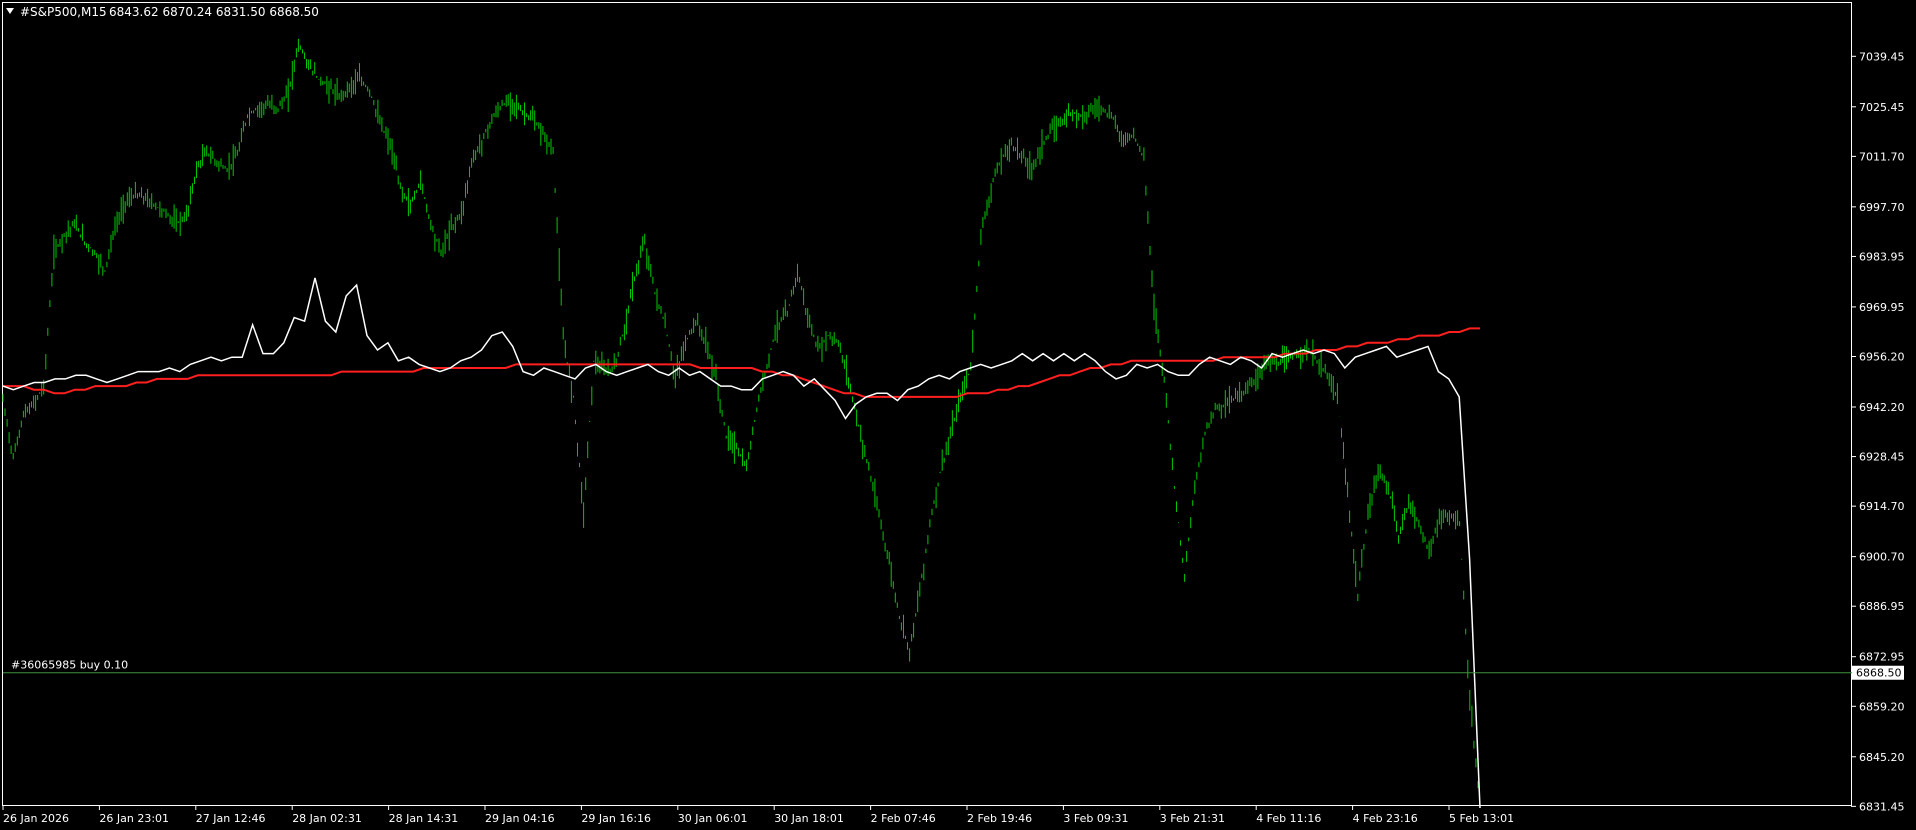 This screenshot has width=1916, height=830. Describe the element at coordinates (1882, 706) in the screenshot. I see `y-tick-label: 6859.20` at that location.